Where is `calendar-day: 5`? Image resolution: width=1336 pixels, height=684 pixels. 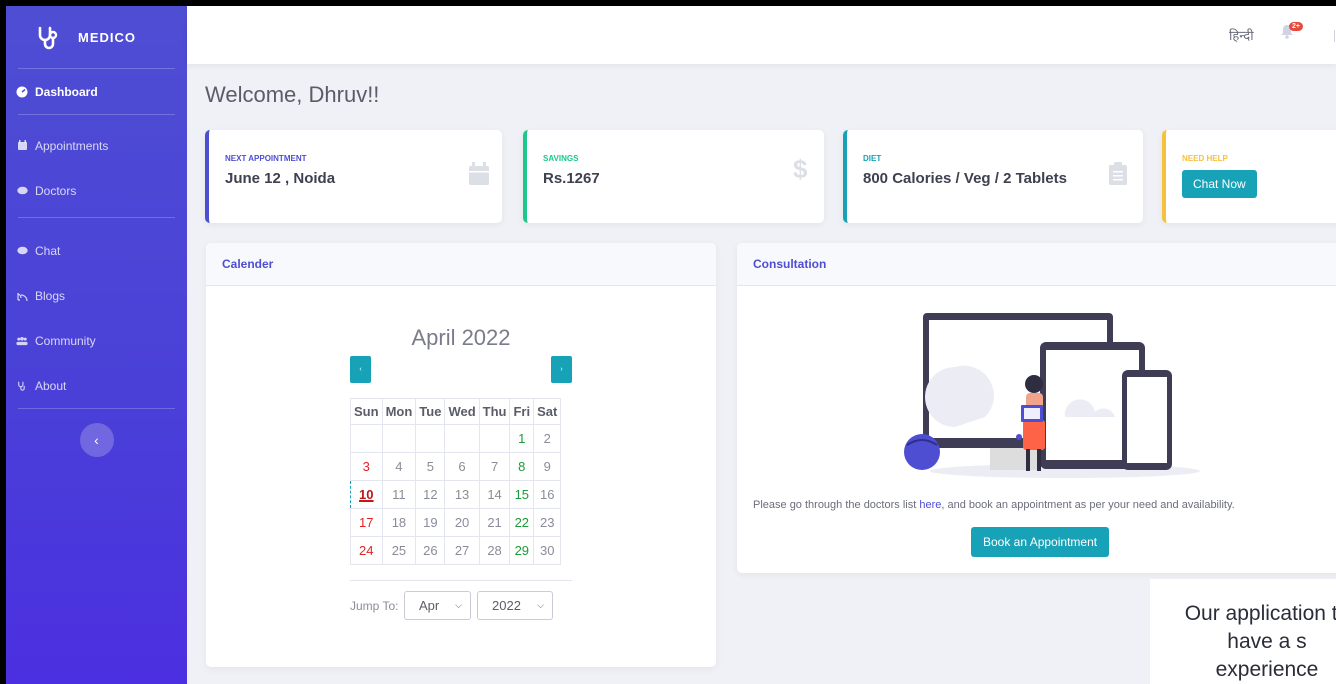
calendar-day: 5 is located at coordinates (430, 466).